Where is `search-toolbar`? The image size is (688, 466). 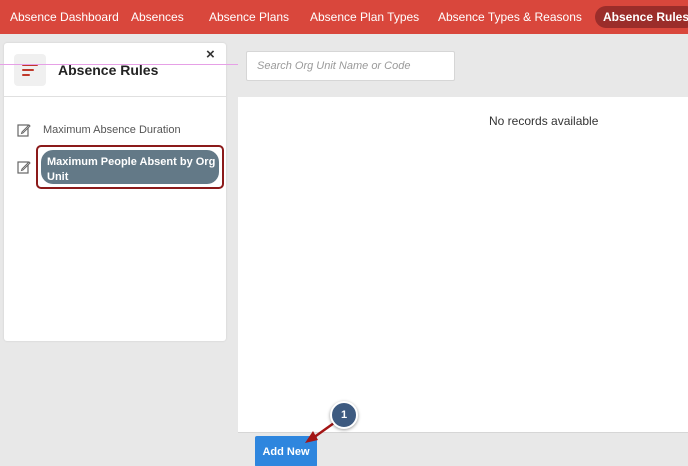 search-toolbar is located at coordinates (463, 69).